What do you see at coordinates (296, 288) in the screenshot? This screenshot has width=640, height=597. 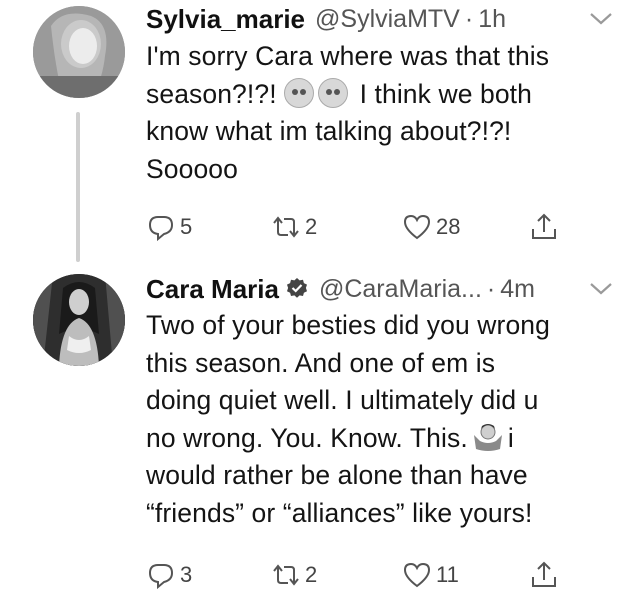 I see `verified-badge-icon` at bounding box center [296, 288].